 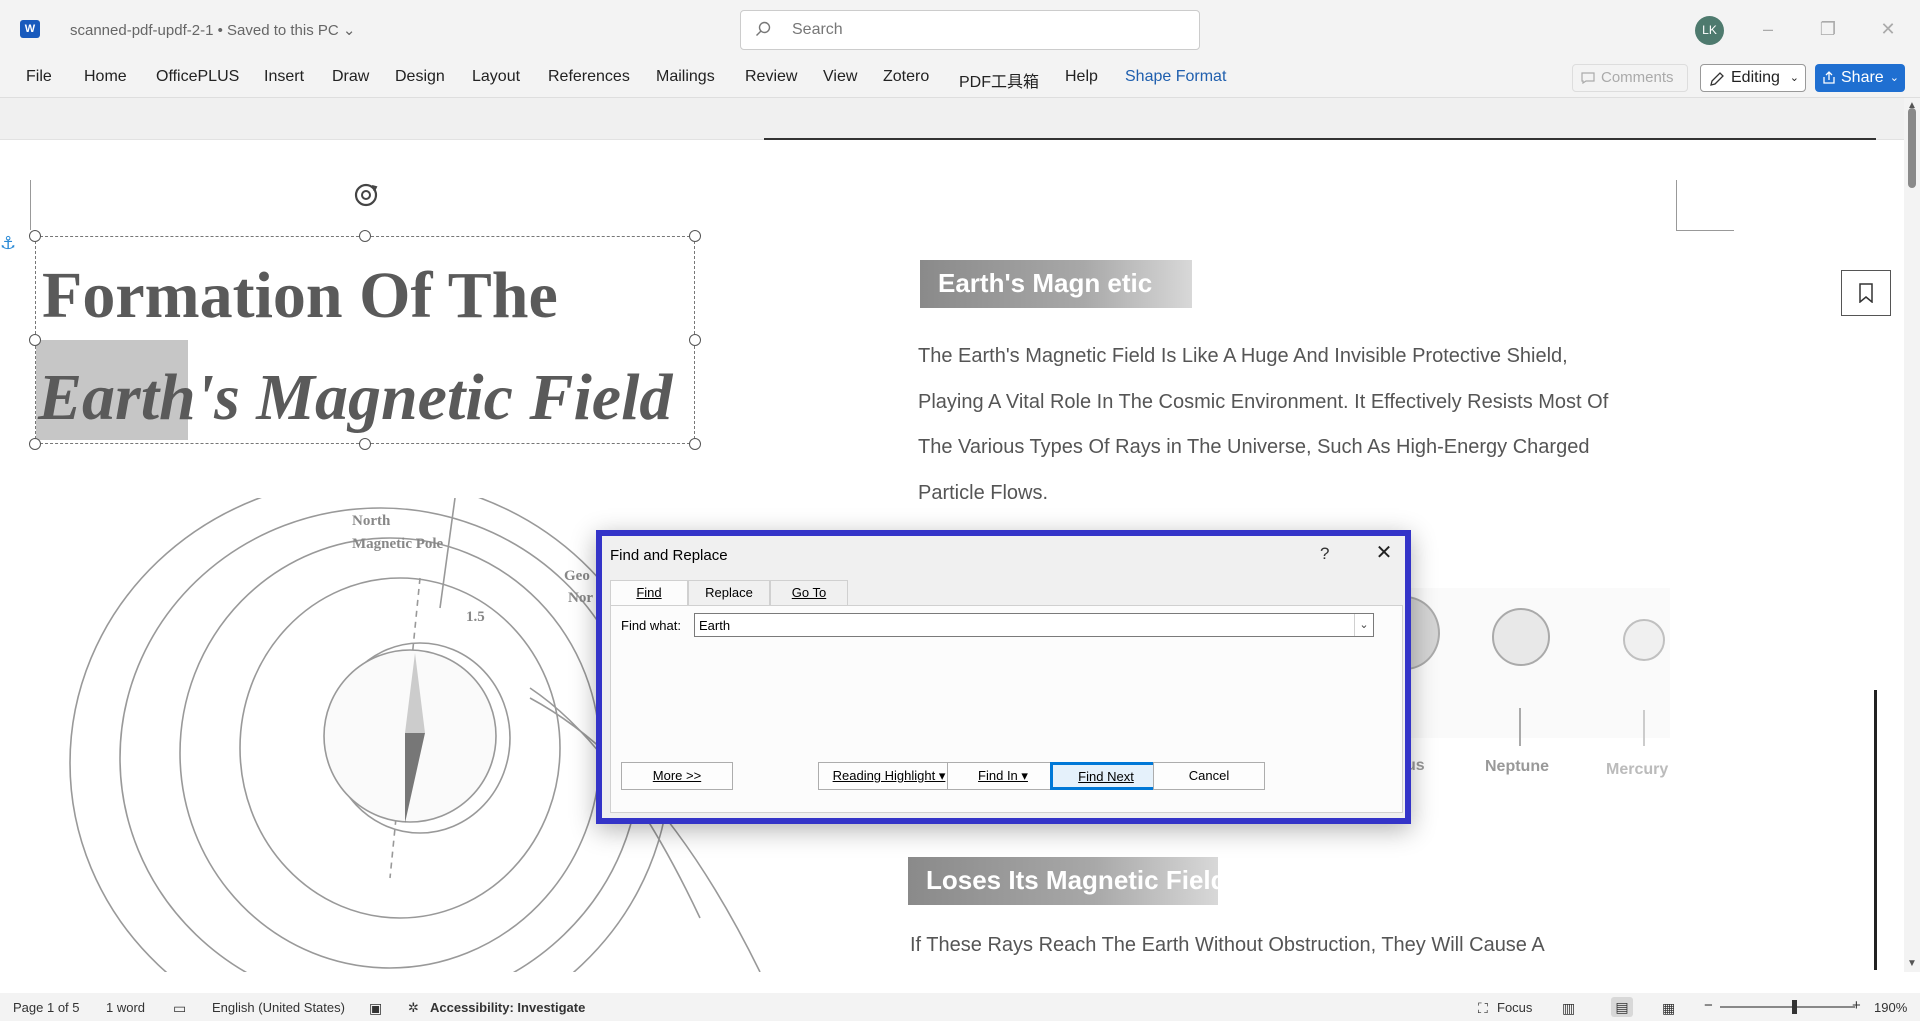 What do you see at coordinates (371, 521) in the screenshot?
I see `figure-label: North` at bounding box center [371, 521].